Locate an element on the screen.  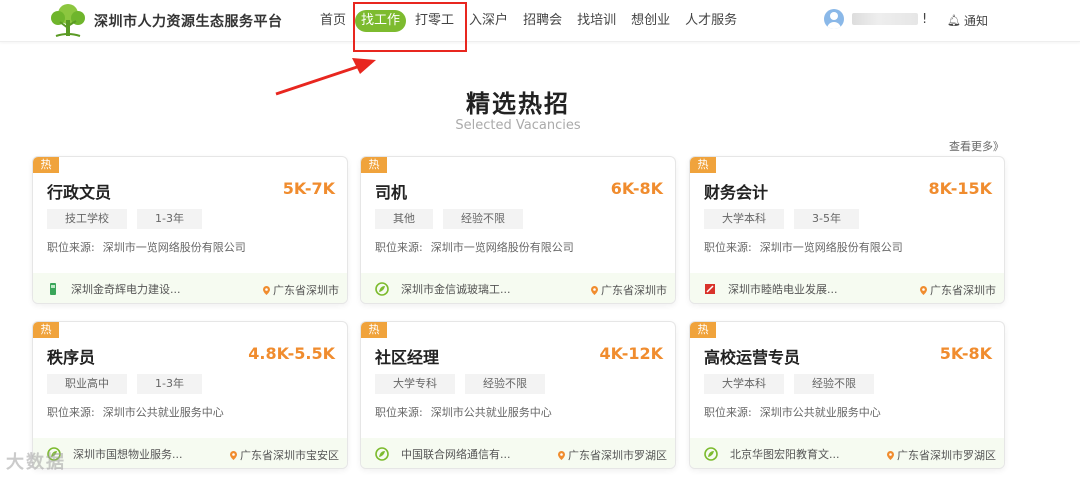
card-footer: 深圳市金信诚玻璃工... 广东省深圳市 is located at coordinates (518, 288).